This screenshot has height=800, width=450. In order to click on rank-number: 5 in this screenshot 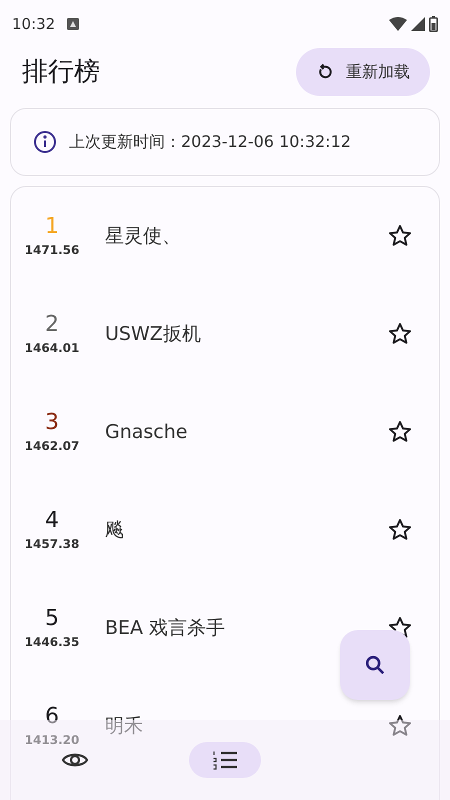, I will do `click(52, 619)`.